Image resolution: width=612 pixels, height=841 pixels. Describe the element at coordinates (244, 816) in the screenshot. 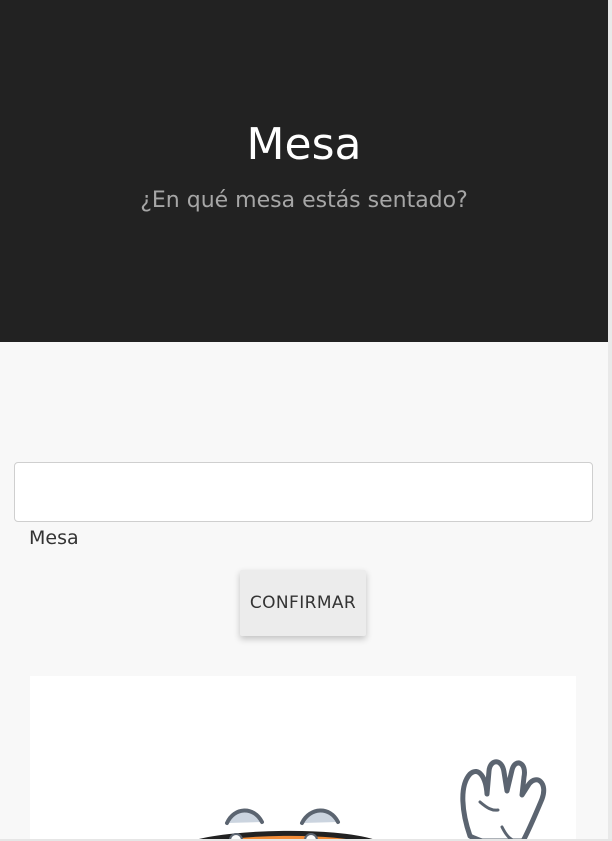

I see `left-eyebrow-icon` at that location.